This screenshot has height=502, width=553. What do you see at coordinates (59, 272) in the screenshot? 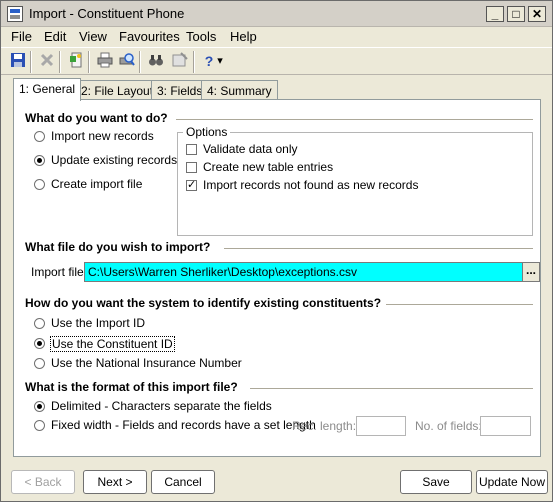
I see `import-file-label: Import file:` at bounding box center [59, 272].